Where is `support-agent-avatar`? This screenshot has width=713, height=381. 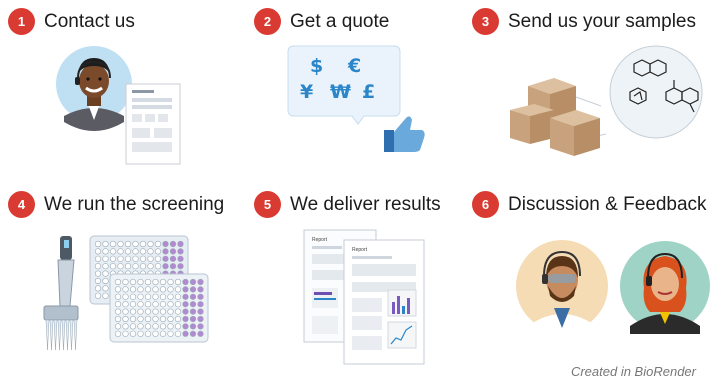
support-agent-avatar is located at coordinates (665, 287).